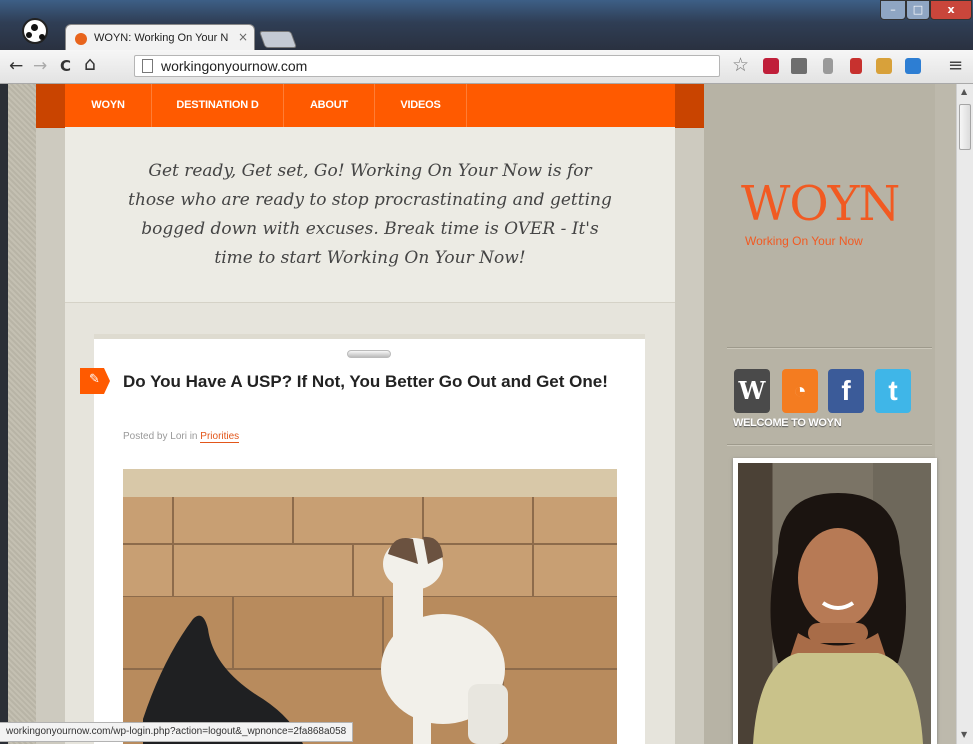 This screenshot has width=973, height=744. I want to click on nav-item-about: ABOUT, so click(329, 105).